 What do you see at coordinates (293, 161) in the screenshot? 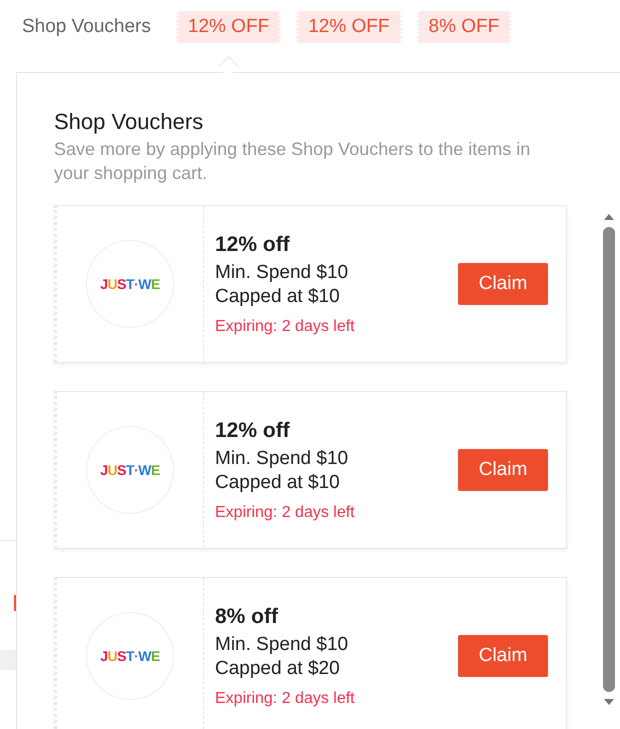
I see `popup-subtitle: Save more by applying these Shop Vouchers to the items in your shopping cart.` at bounding box center [293, 161].